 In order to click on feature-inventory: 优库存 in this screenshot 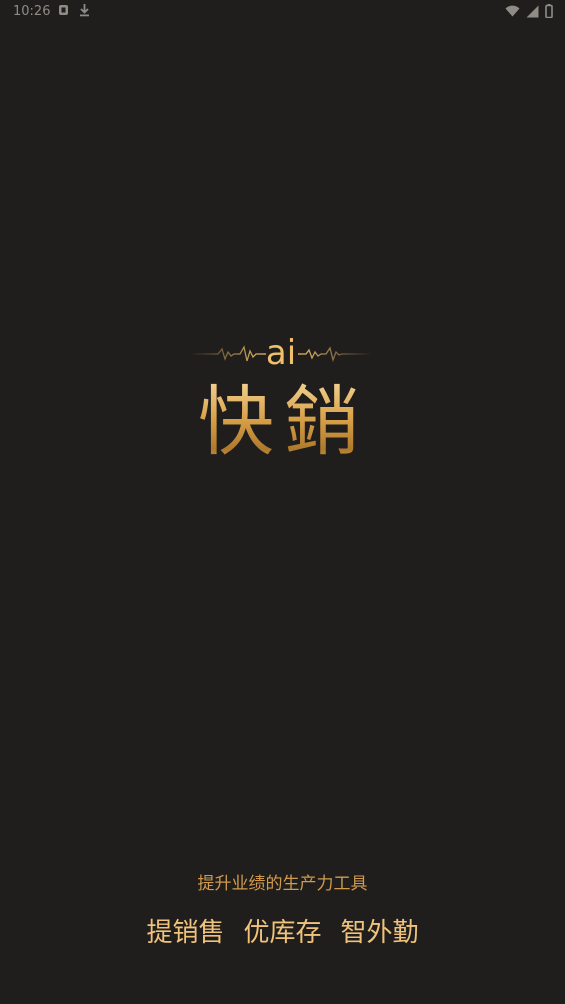, I will do `click(282, 933)`.